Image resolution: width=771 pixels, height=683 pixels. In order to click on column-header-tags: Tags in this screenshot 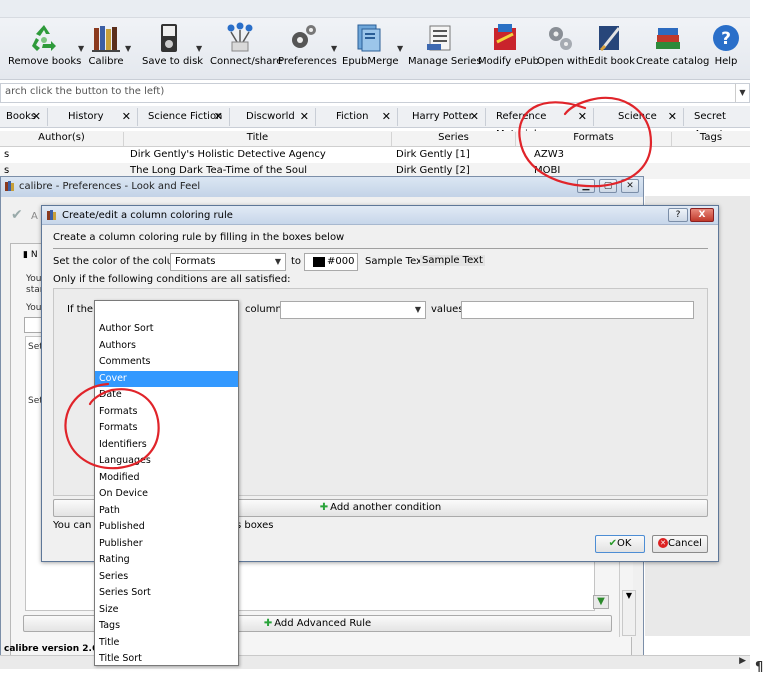, I will do `click(711, 139)`.